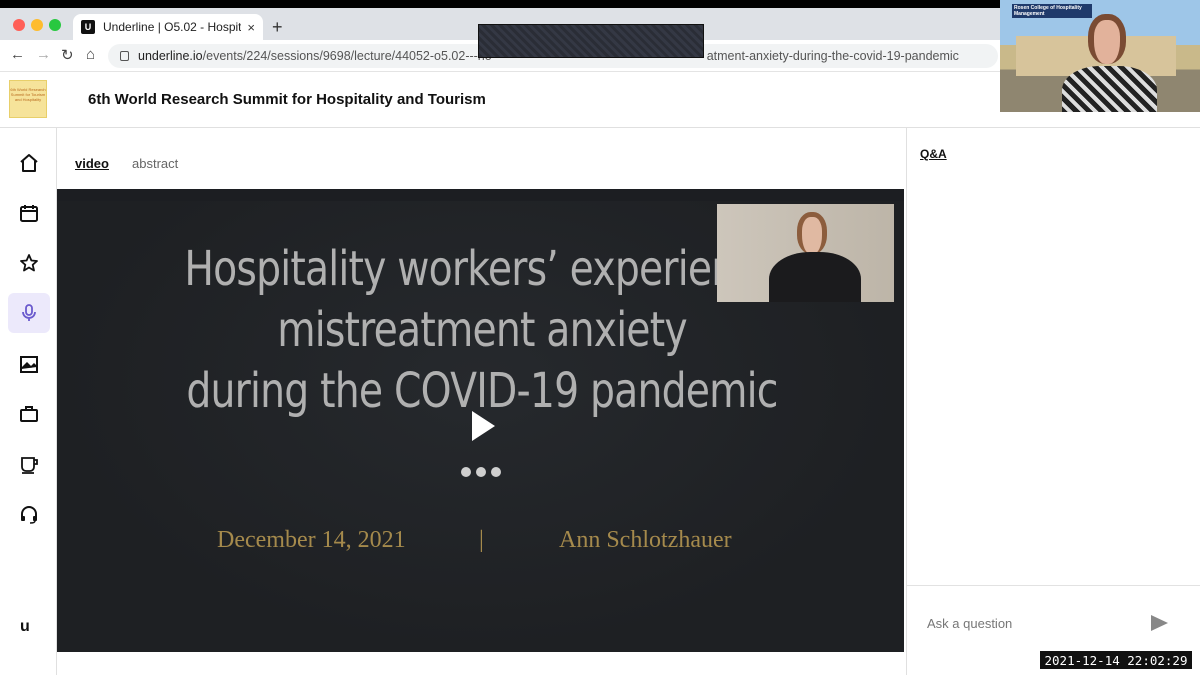  Describe the element at coordinates (1032, 623) in the screenshot. I see `ask-question-input` at that location.